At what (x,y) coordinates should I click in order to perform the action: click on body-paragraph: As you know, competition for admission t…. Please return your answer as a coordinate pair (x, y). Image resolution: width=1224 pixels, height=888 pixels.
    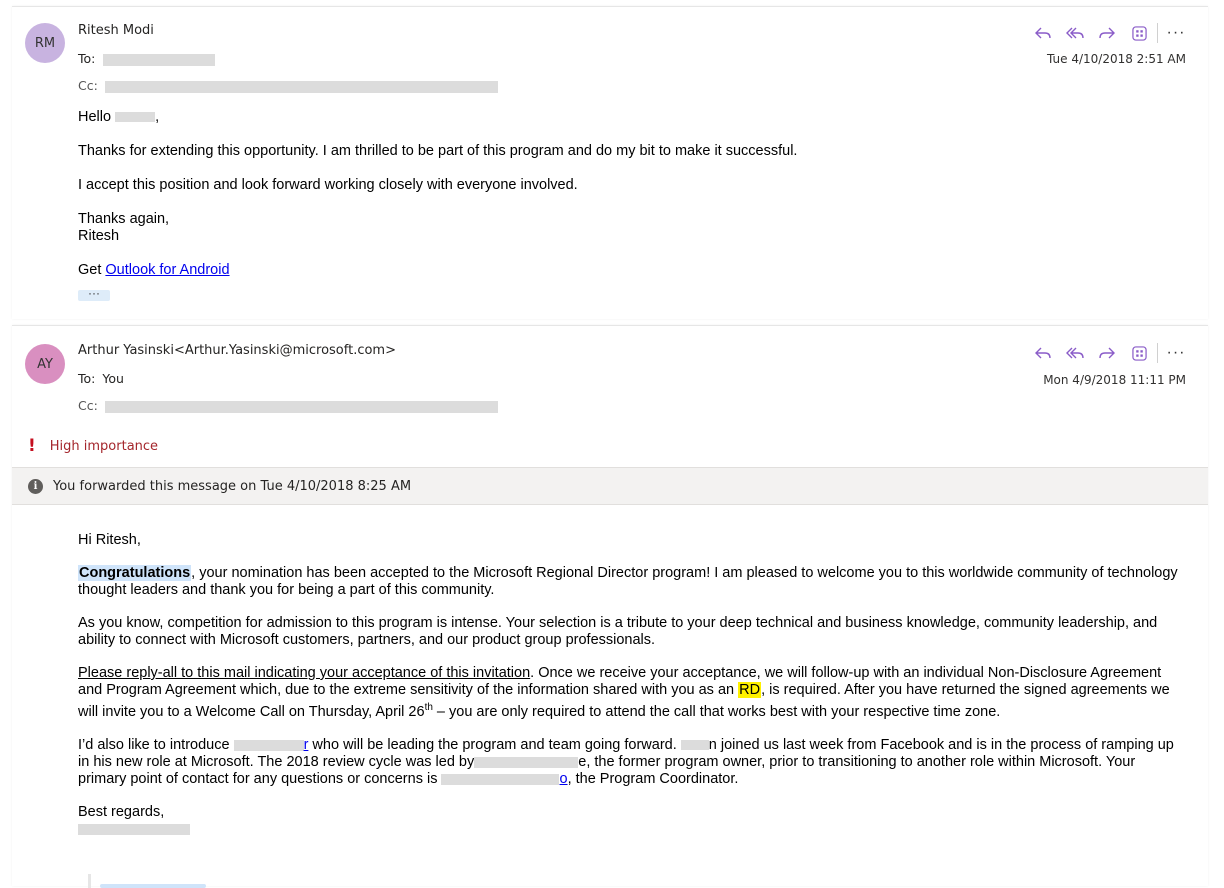
    Looking at the image, I should click on (618, 631).